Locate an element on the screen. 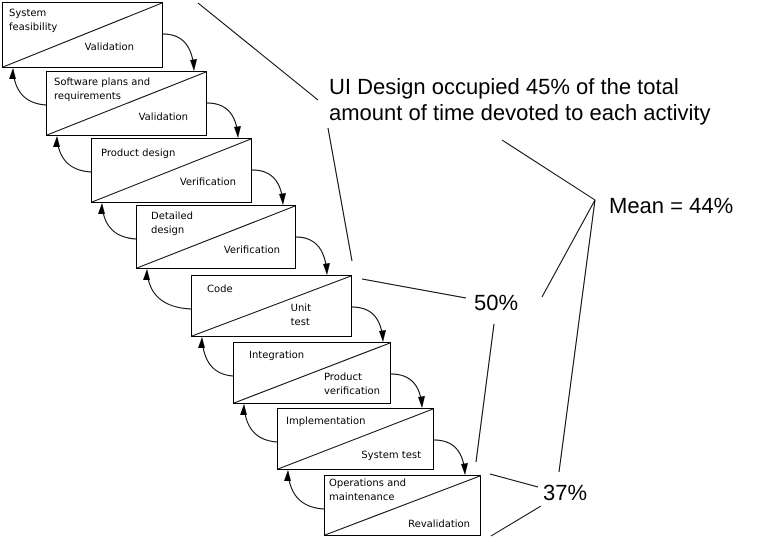 Image resolution: width=760 pixels, height=542 pixels. phase-name: Operations and maintenance is located at coordinates (367, 491).